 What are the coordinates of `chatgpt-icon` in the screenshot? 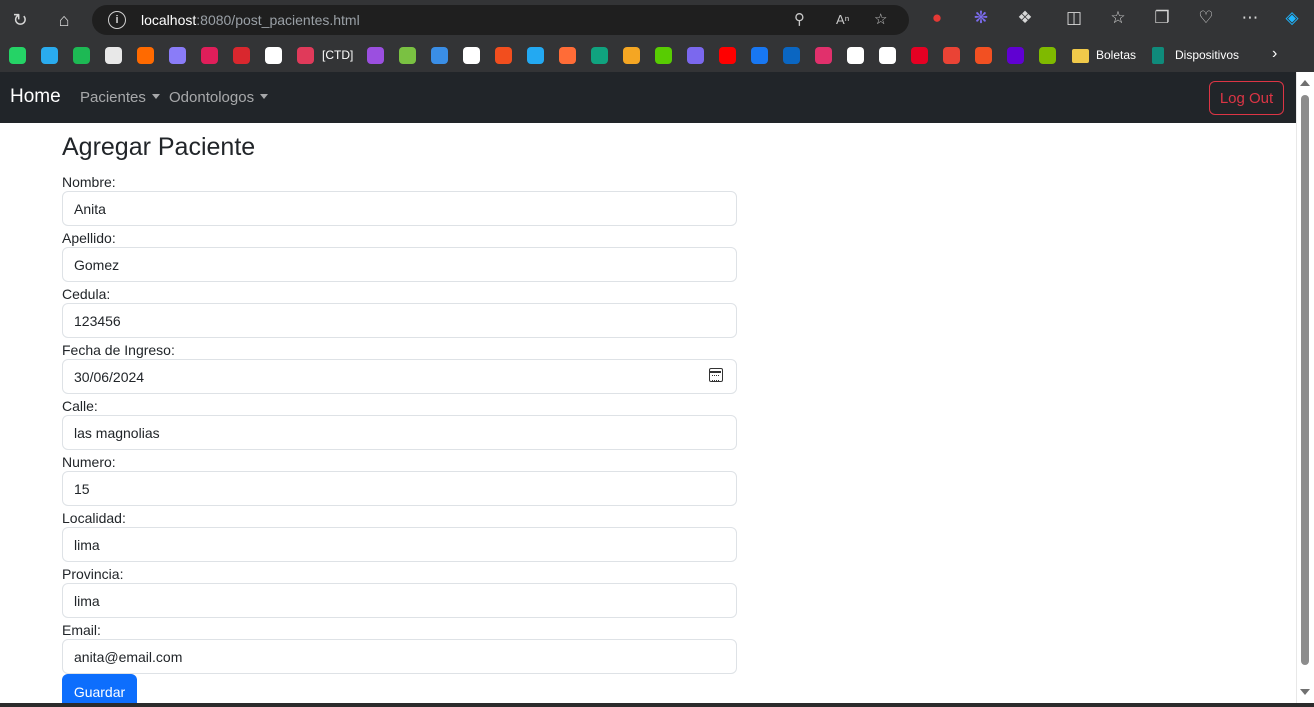 It's located at (113, 55).